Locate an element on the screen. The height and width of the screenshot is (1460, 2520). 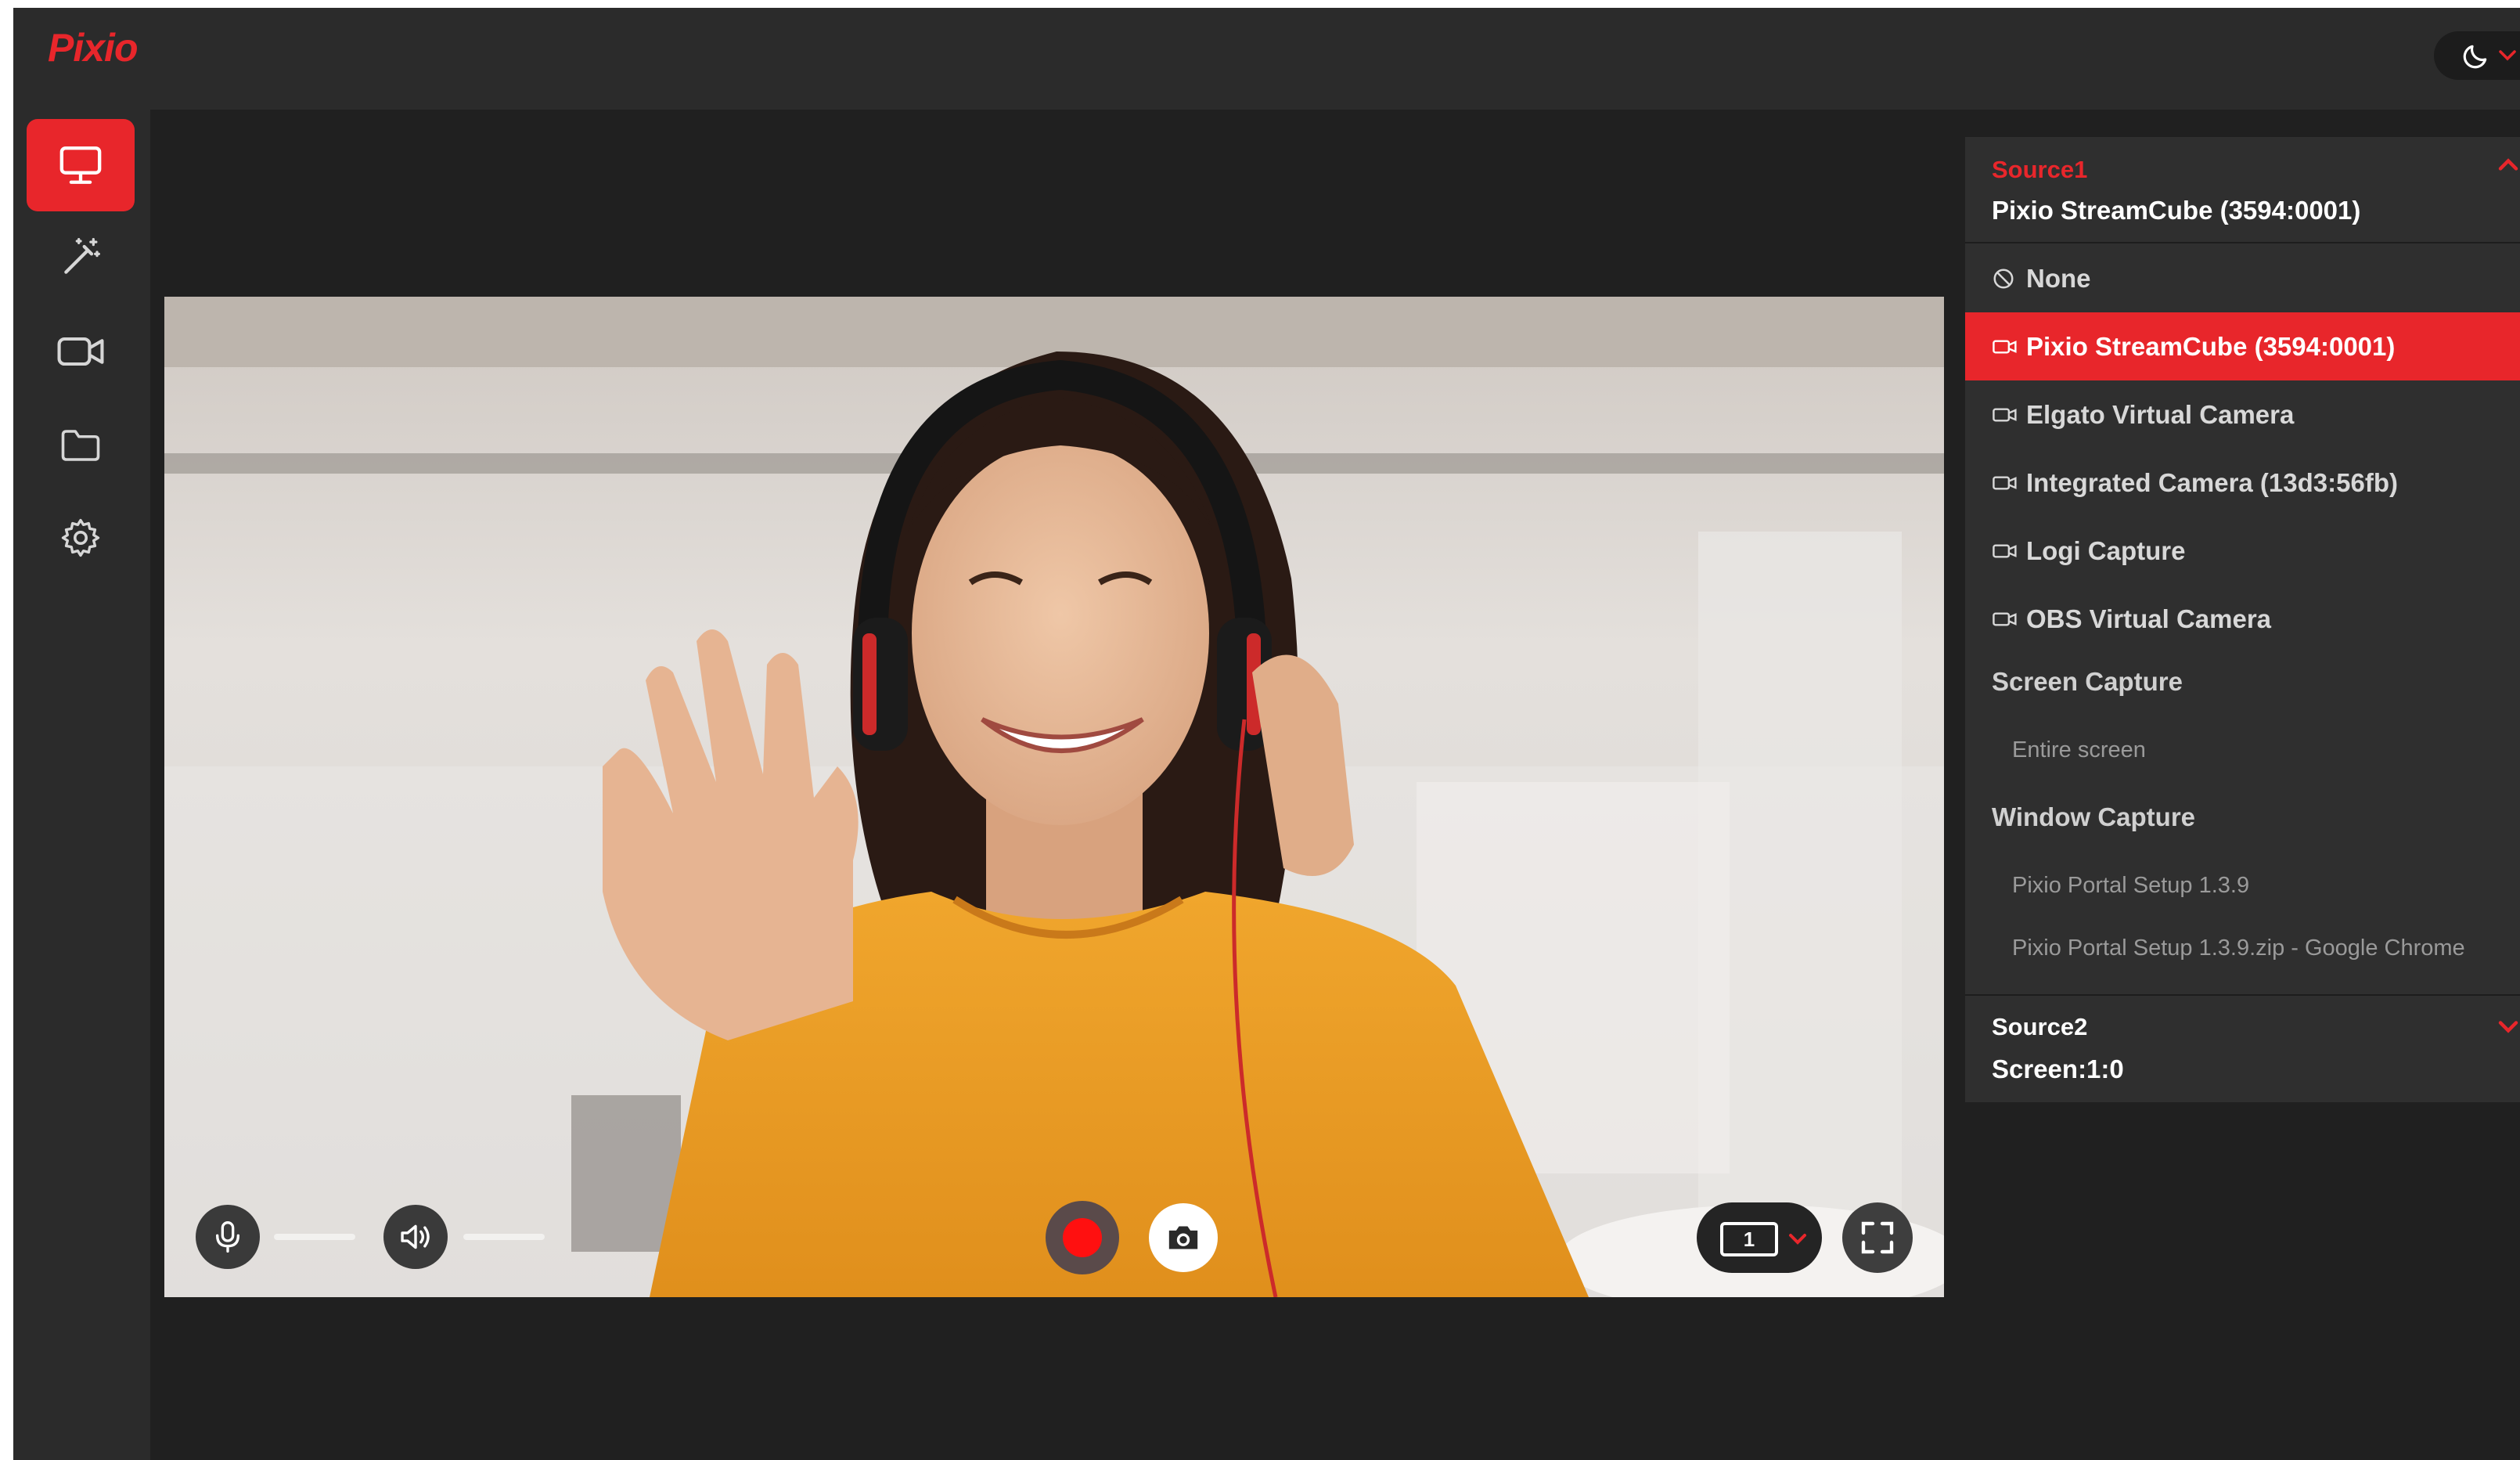
layout-selector: 1 is located at coordinates (1759, 1237).